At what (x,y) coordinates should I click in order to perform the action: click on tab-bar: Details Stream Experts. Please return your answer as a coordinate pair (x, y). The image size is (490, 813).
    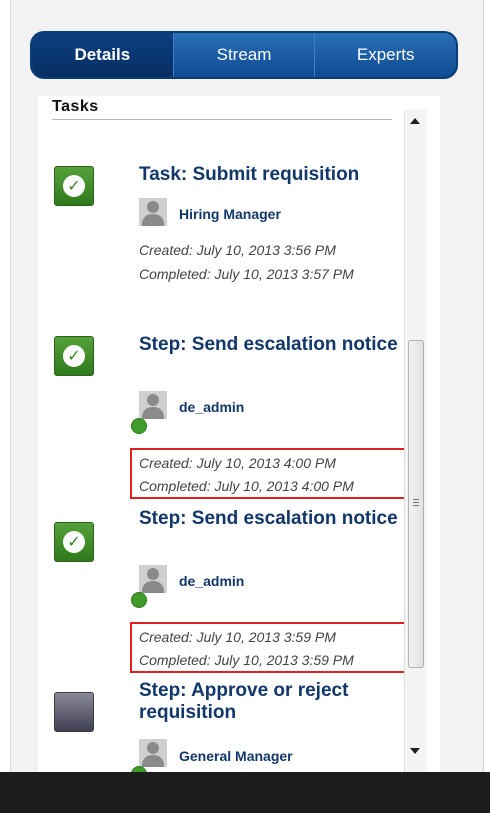
    Looking at the image, I should click on (244, 55).